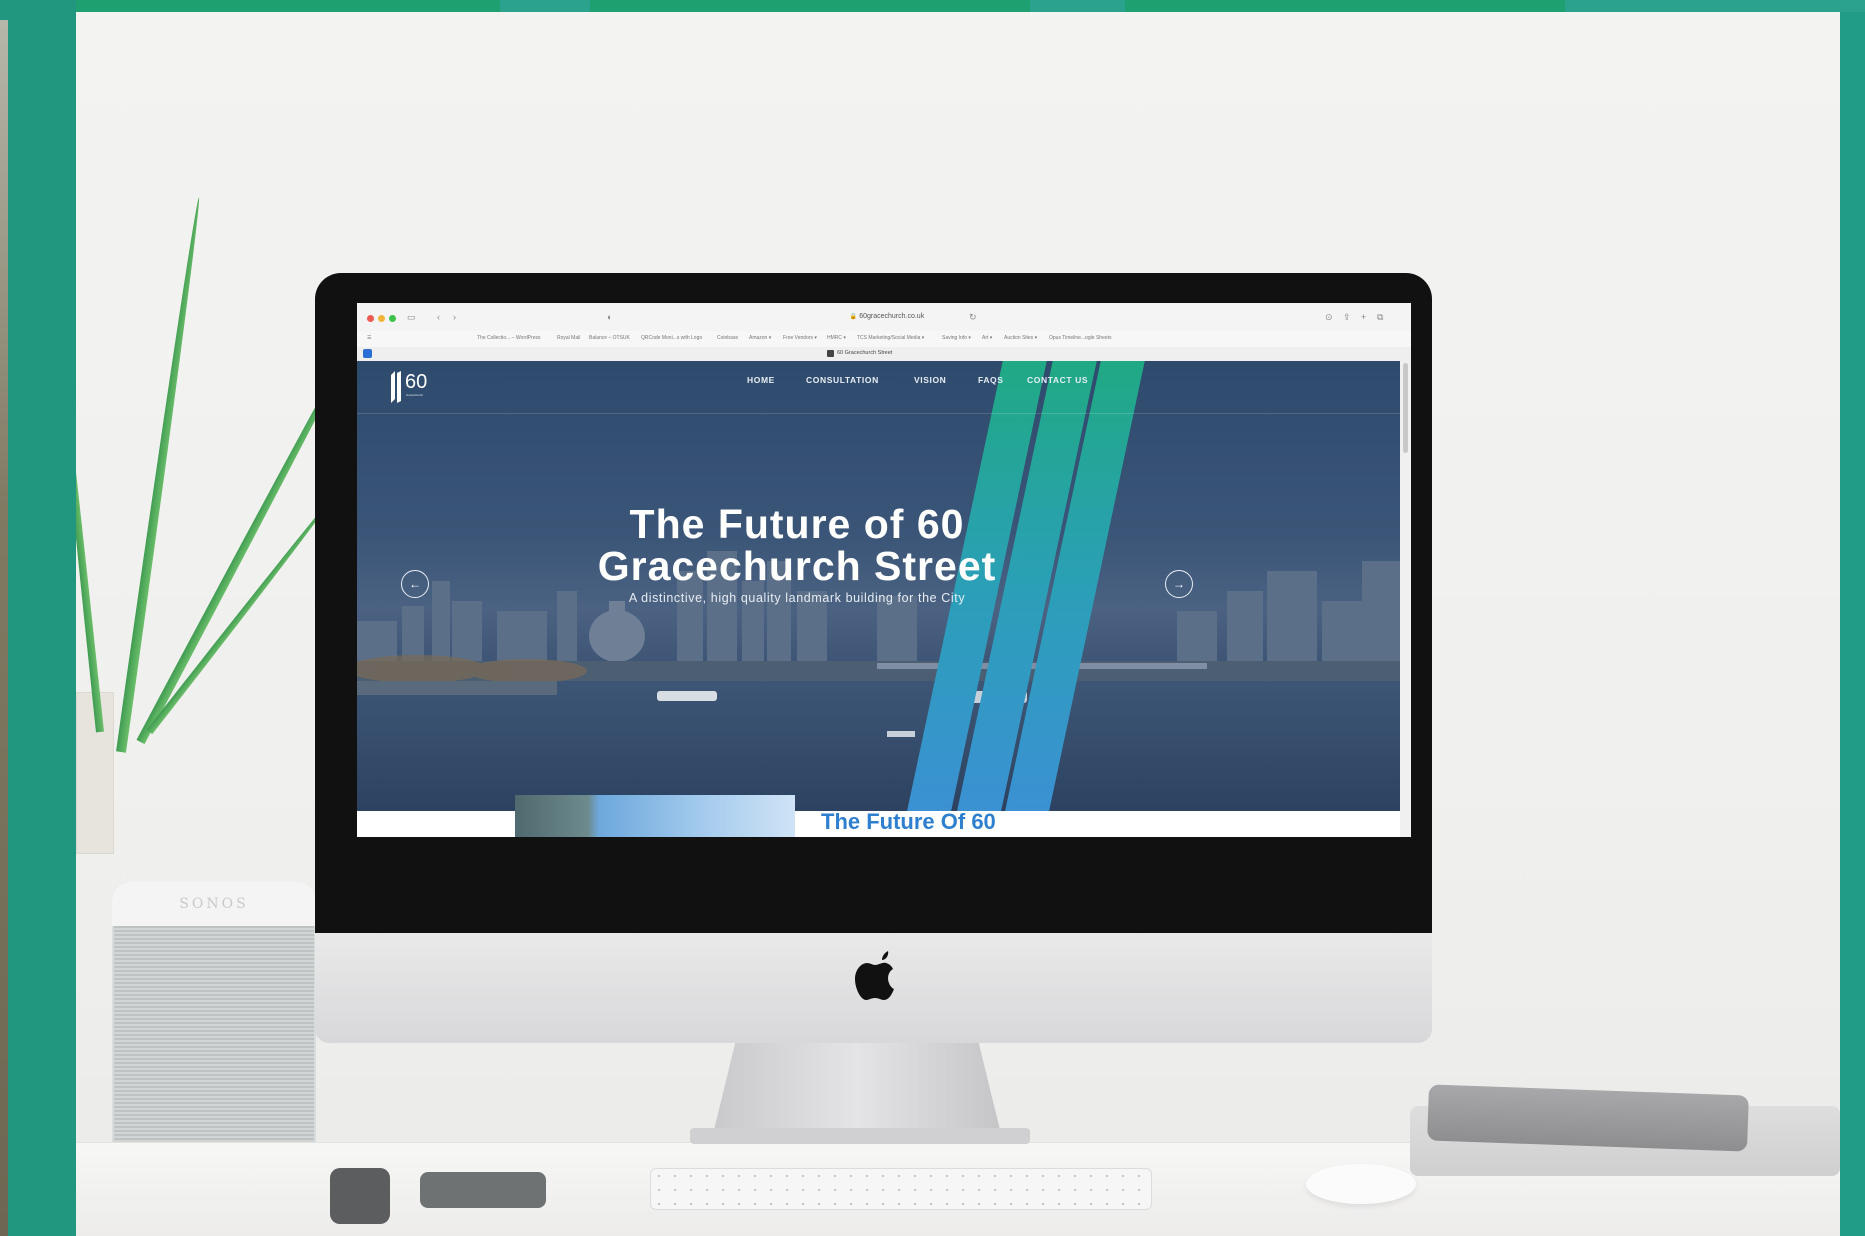 The height and width of the screenshot is (1236, 1865). Describe the element at coordinates (370, 318) in the screenshot. I see `window-close-button` at that location.